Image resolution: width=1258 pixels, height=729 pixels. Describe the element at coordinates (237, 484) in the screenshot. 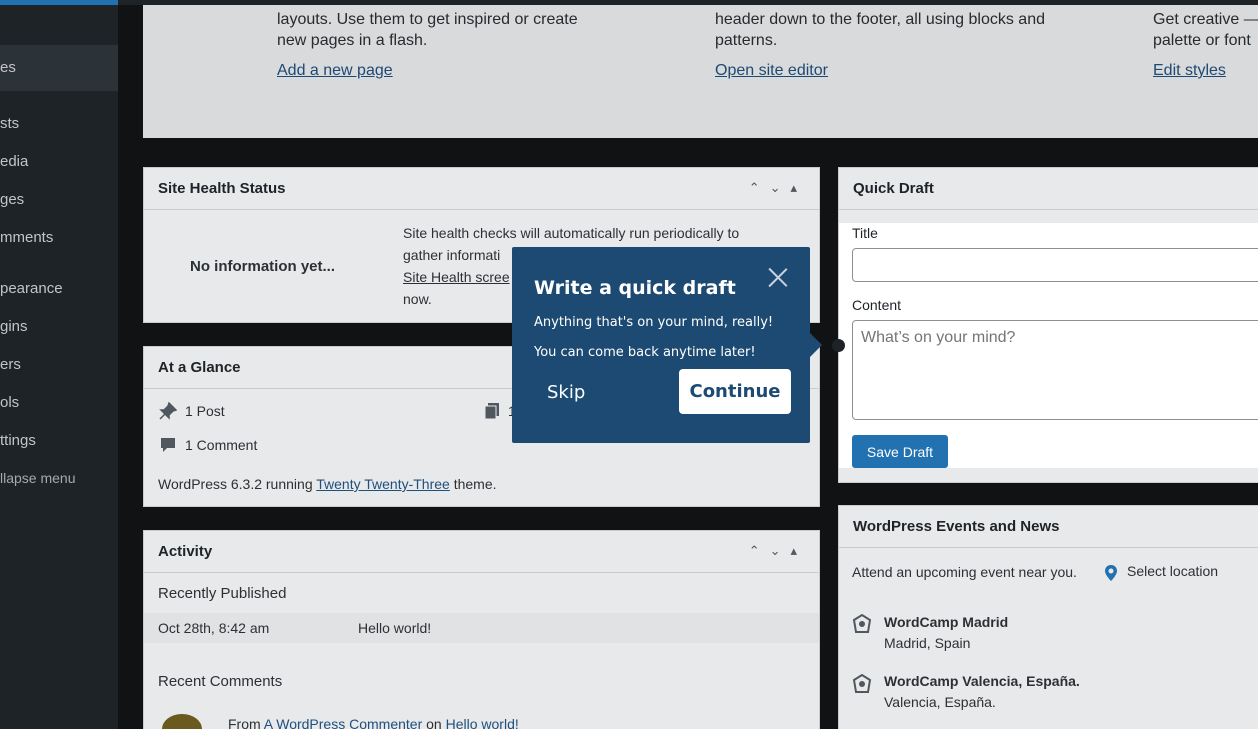

I see `wp-version-prefix: WordPress 6.3.2 running` at that location.